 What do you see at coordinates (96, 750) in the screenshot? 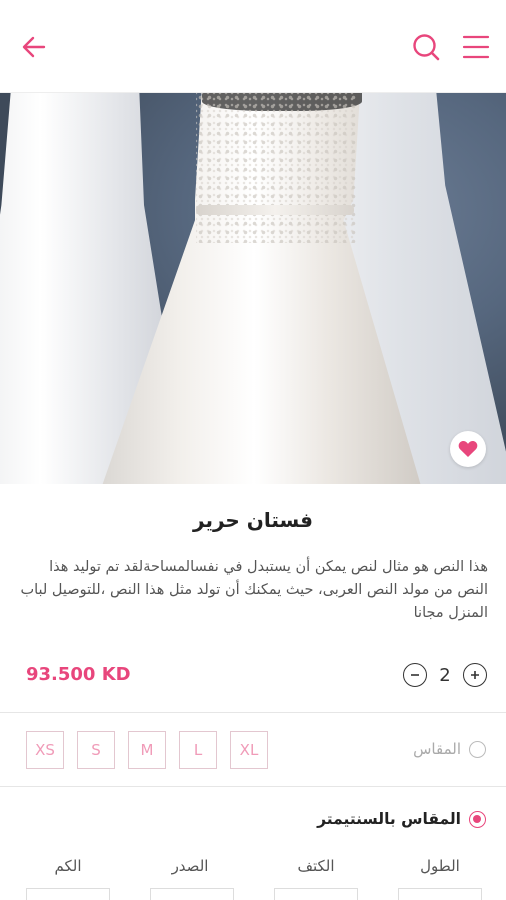
I see `size-option-s: S` at bounding box center [96, 750].